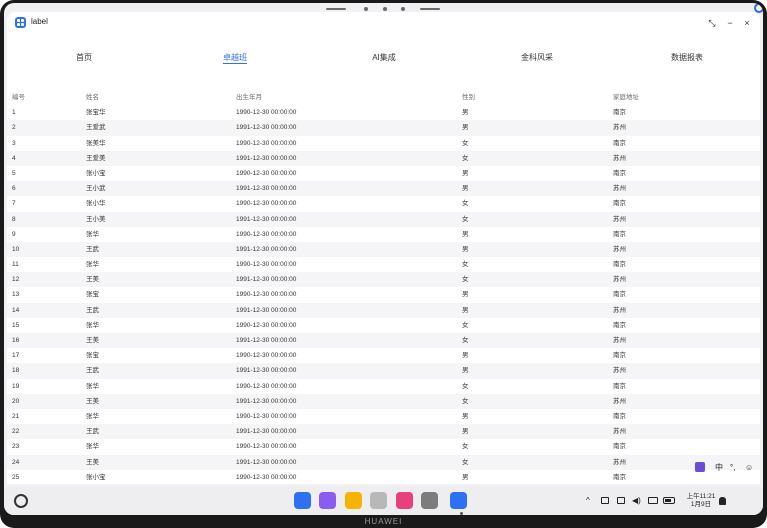  I want to click on camera-strip, so click(383, 9).